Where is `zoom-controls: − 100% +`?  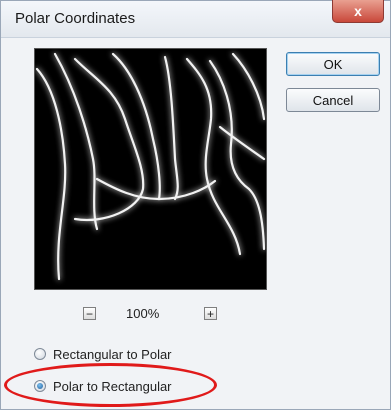 zoom-controls: − 100% + is located at coordinates (151, 315).